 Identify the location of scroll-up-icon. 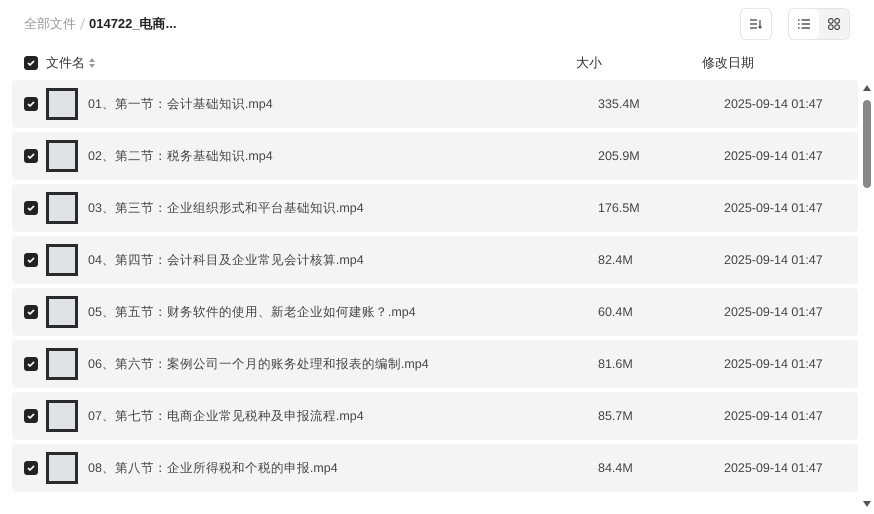
(867, 88).